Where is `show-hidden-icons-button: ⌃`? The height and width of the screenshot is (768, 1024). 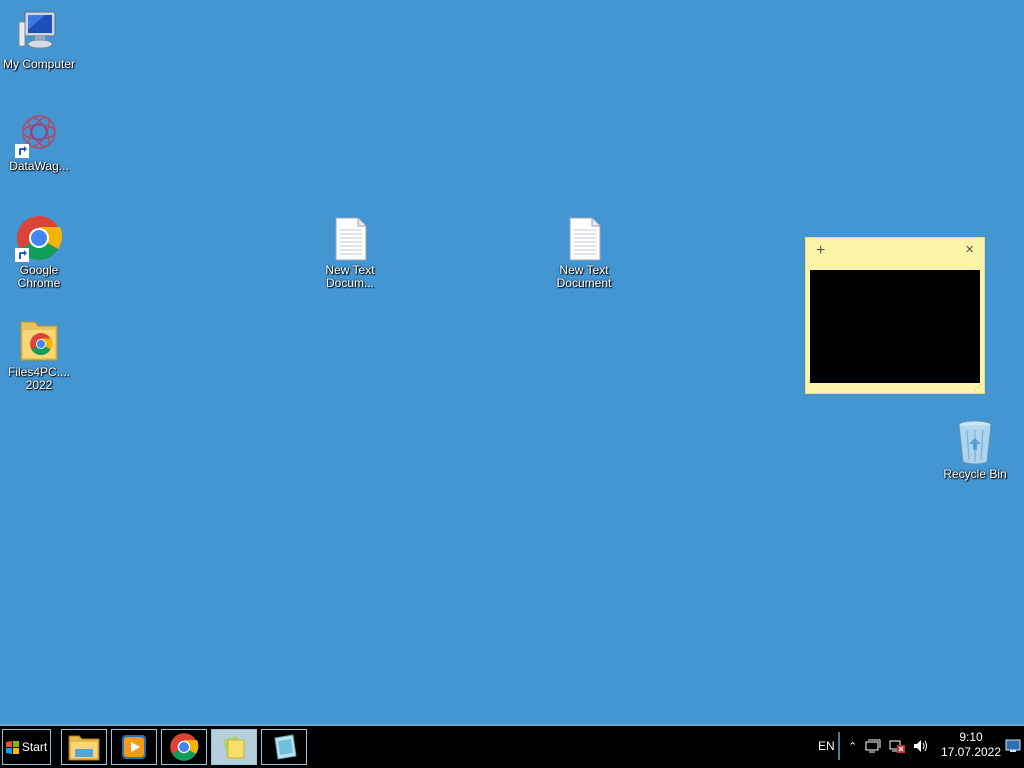 show-hidden-icons-button: ⌃ is located at coordinates (852, 746).